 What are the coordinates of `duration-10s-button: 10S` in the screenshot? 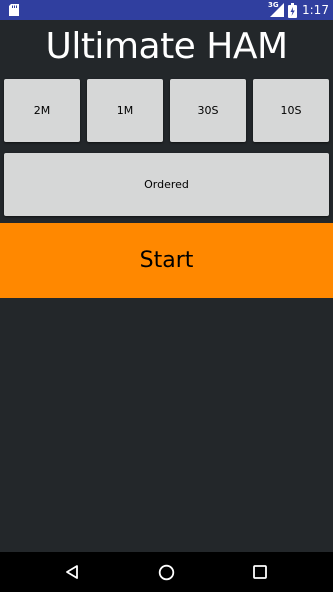 It's located at (291, 110).